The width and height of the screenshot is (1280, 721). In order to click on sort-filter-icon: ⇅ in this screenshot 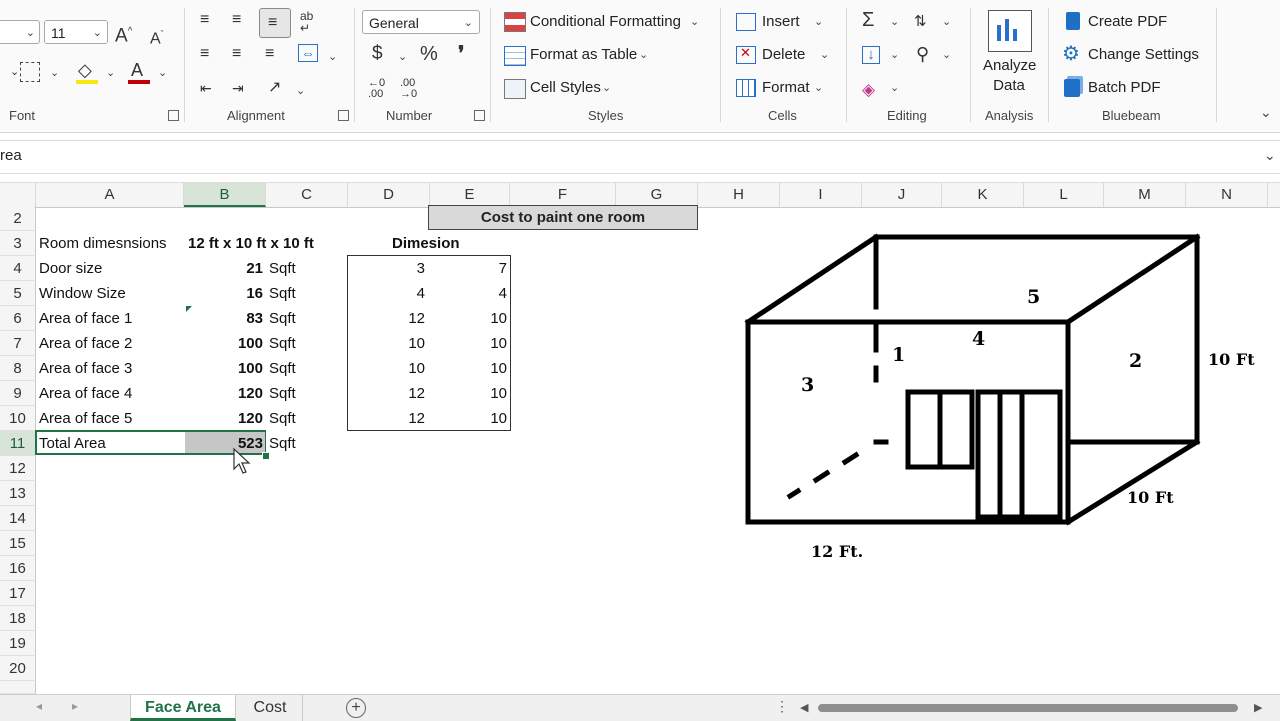, I will do `click(920, 22)`.